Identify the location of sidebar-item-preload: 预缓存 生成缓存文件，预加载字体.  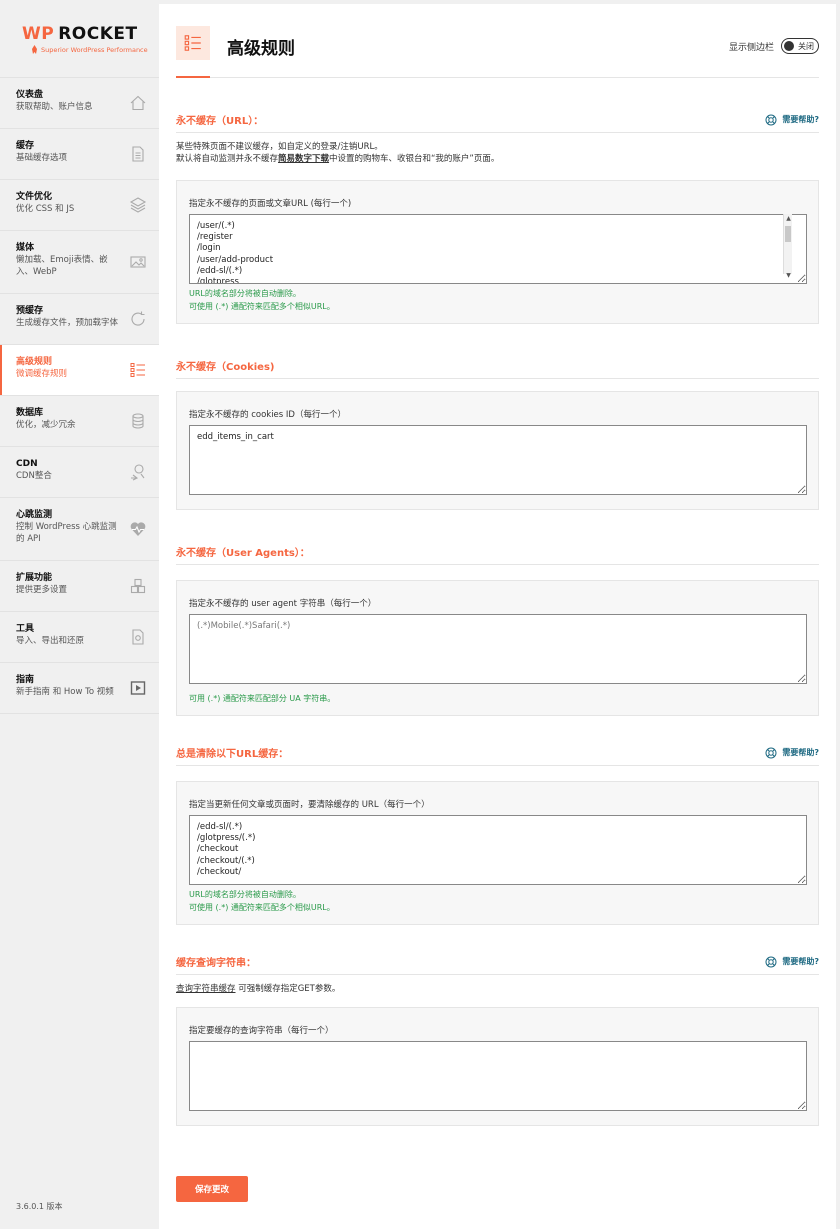
(79, 319).